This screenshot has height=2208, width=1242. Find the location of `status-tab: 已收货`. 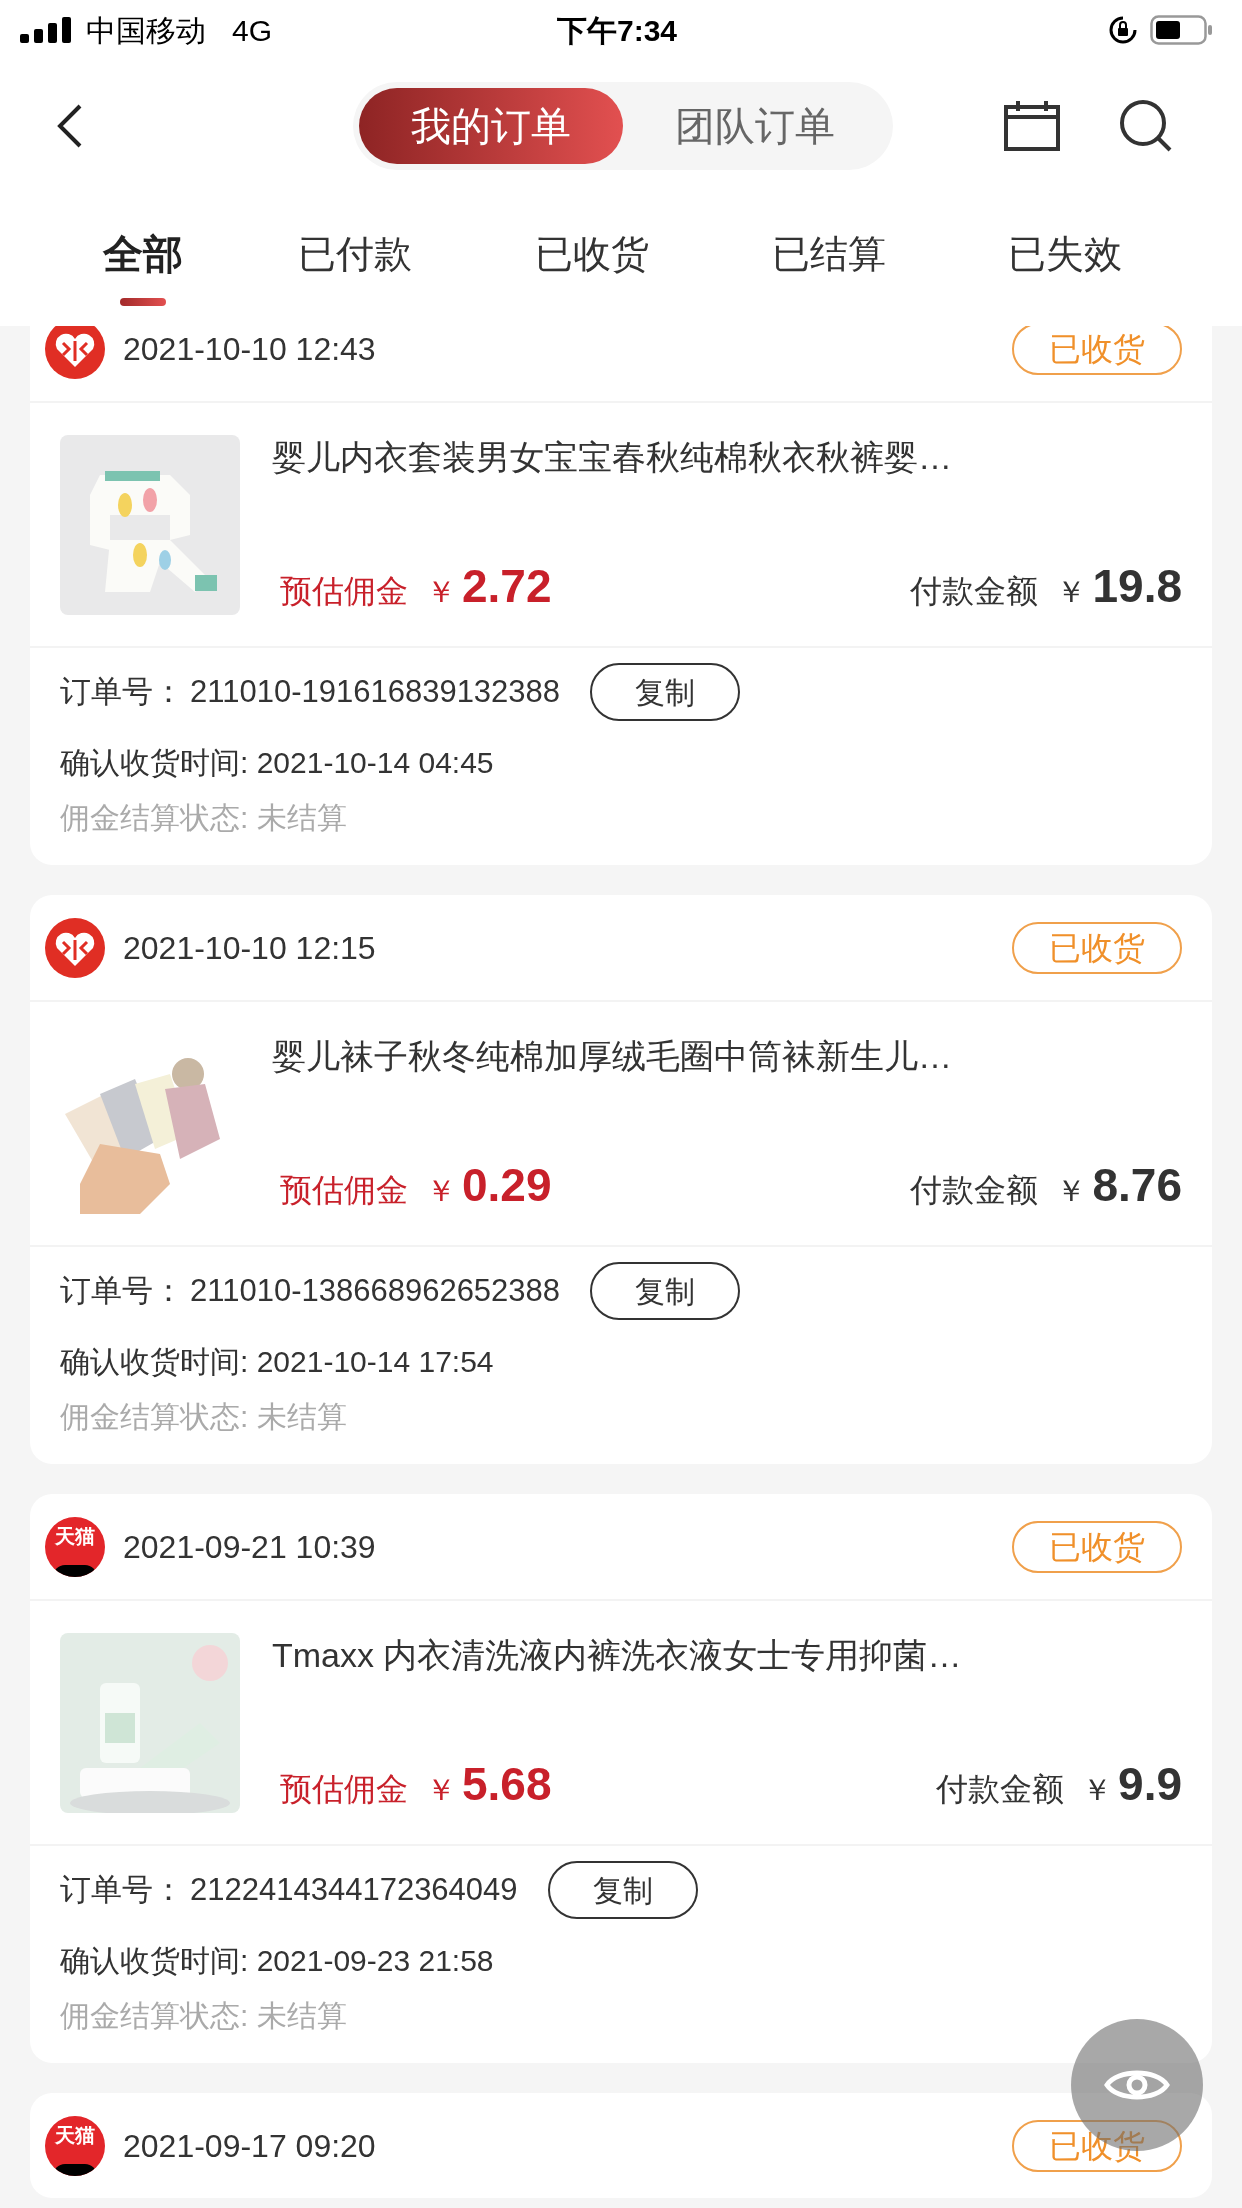

status-tab: 已收货 is located at coordinates (592, 254).